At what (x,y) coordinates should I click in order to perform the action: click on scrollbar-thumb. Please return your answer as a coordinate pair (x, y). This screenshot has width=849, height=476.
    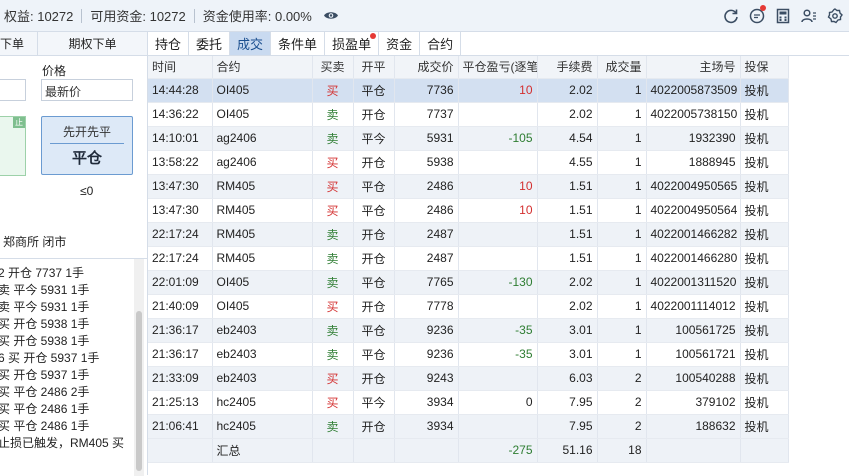
    Looking at the image, I should click on (139, 391).